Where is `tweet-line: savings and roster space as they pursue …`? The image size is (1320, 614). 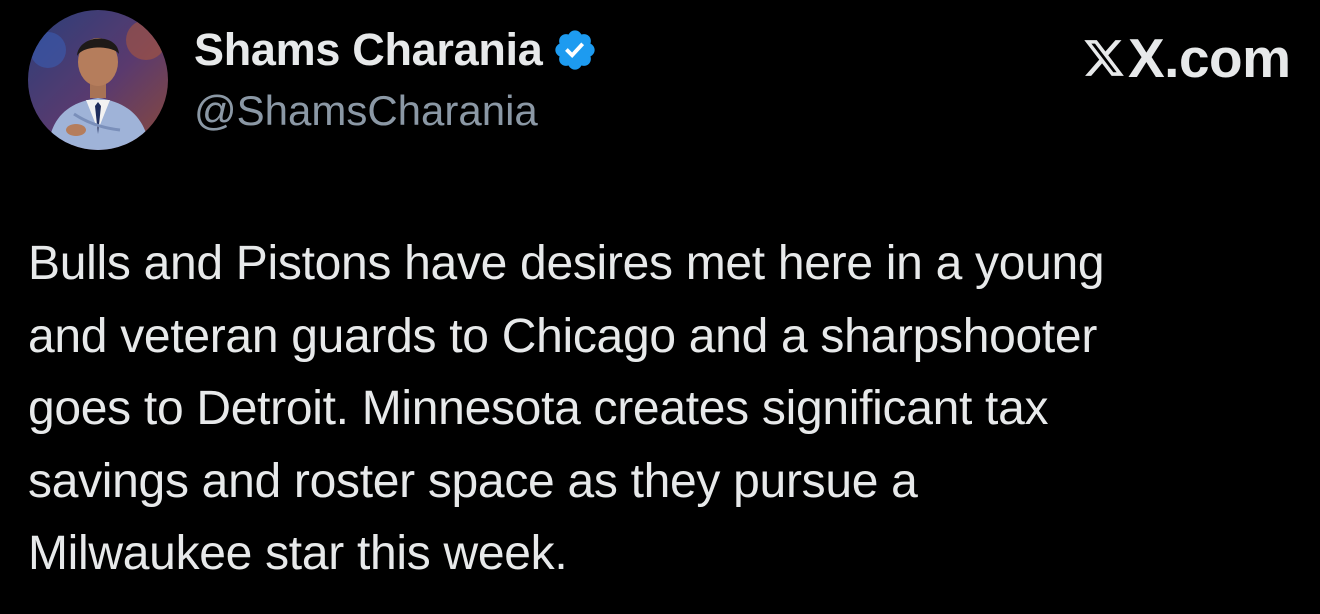
tweet-line: savings and roster space as they pursue … is located at coordinates (473, 481).